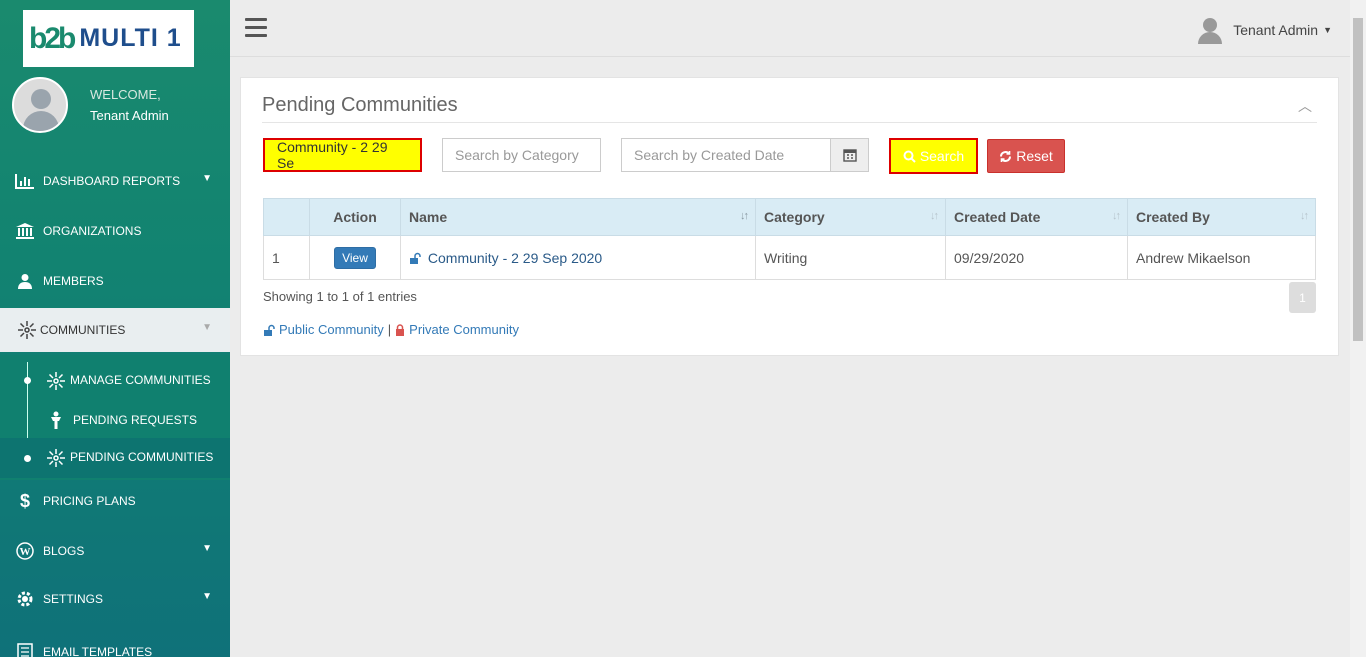  I want to click on calendar-icon, so click(849, 155).